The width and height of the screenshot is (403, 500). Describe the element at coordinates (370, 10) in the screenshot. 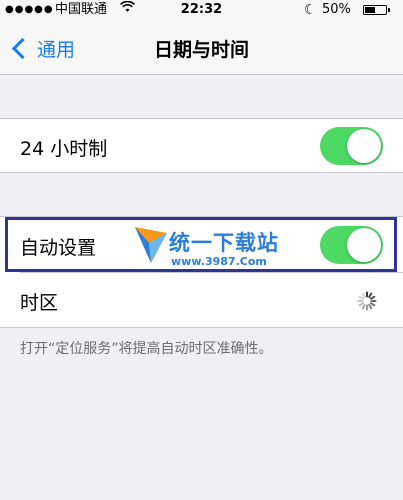

I see `battery-fill` at that location.